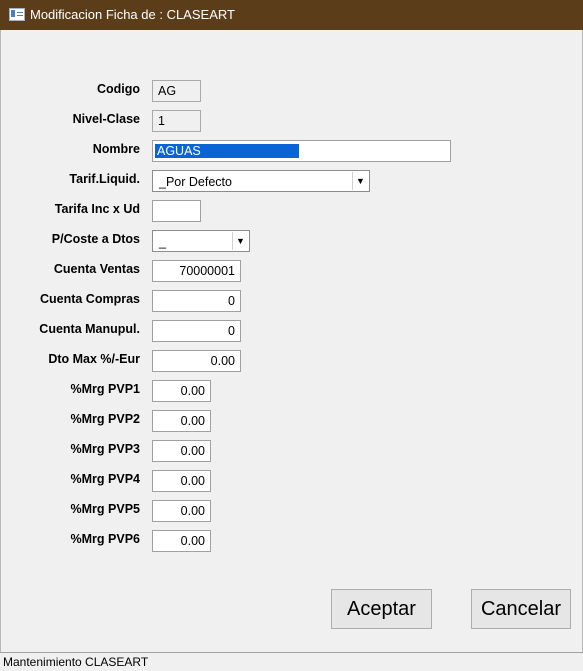 The image size is (583, 671). What do you see at coordinates (162, 242) in the screenshot?
I see `pcoste-dtos-value: _` at bounding box center [162, 242].